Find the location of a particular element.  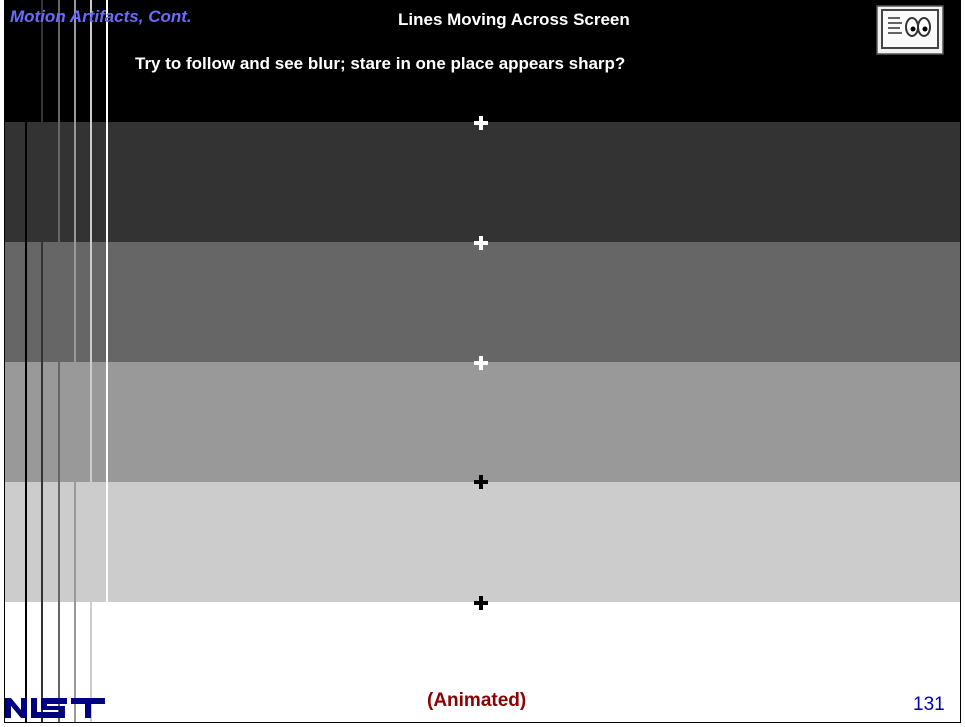

animated-note: (Animated) is located at coordinates (477, 700).